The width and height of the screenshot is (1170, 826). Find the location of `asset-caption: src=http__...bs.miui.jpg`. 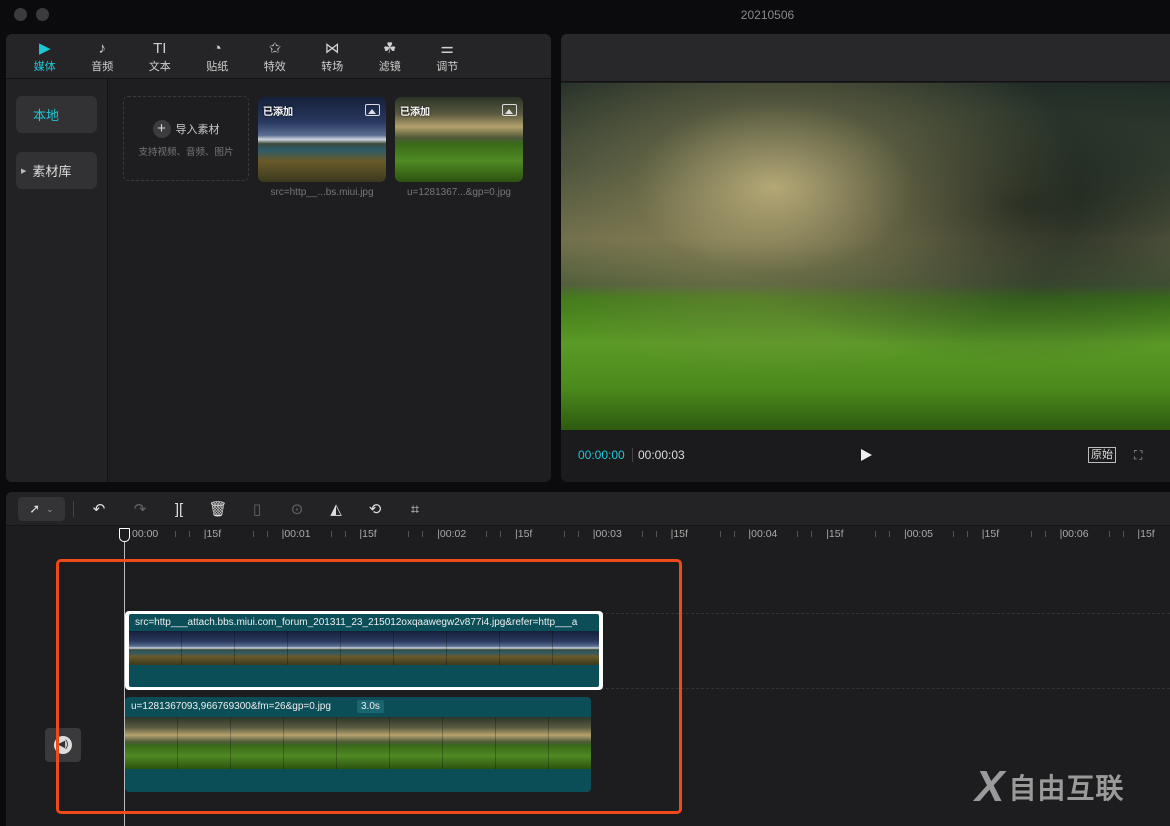

asset-caption: src=http__...bs.miui.jpg is located at coordinates (322, 192).